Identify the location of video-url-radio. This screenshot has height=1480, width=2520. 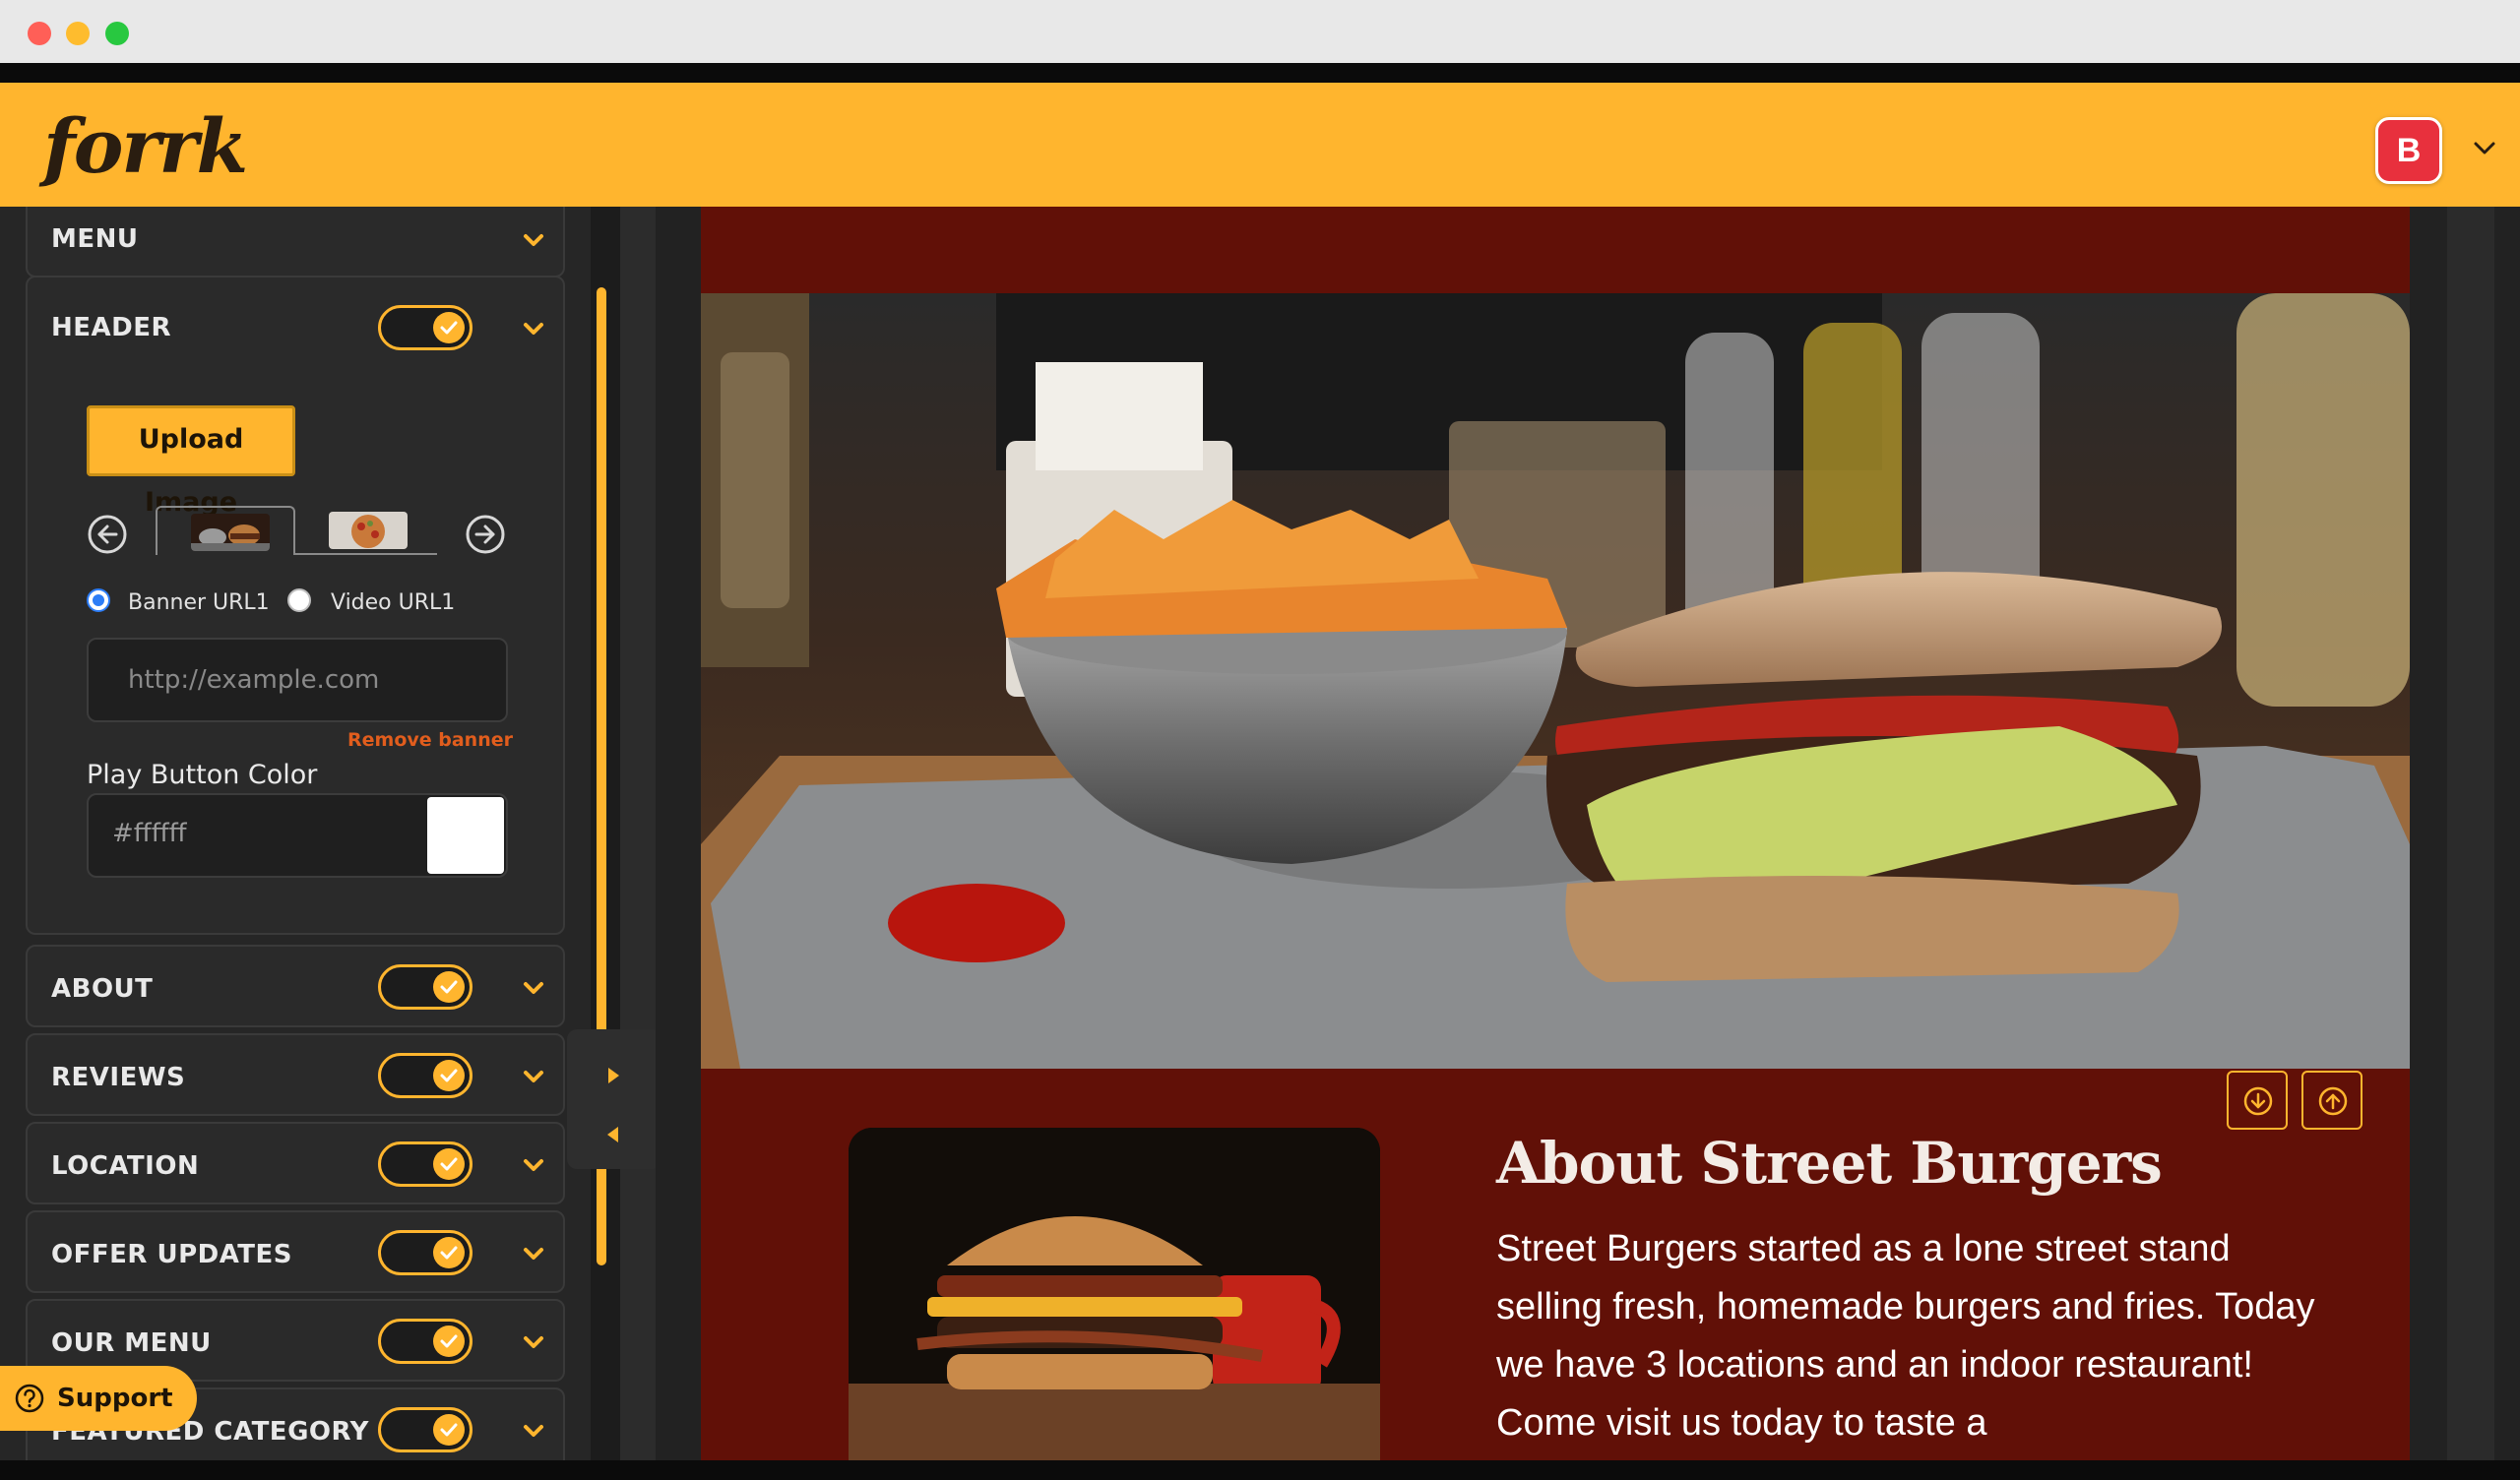
(299, 600).